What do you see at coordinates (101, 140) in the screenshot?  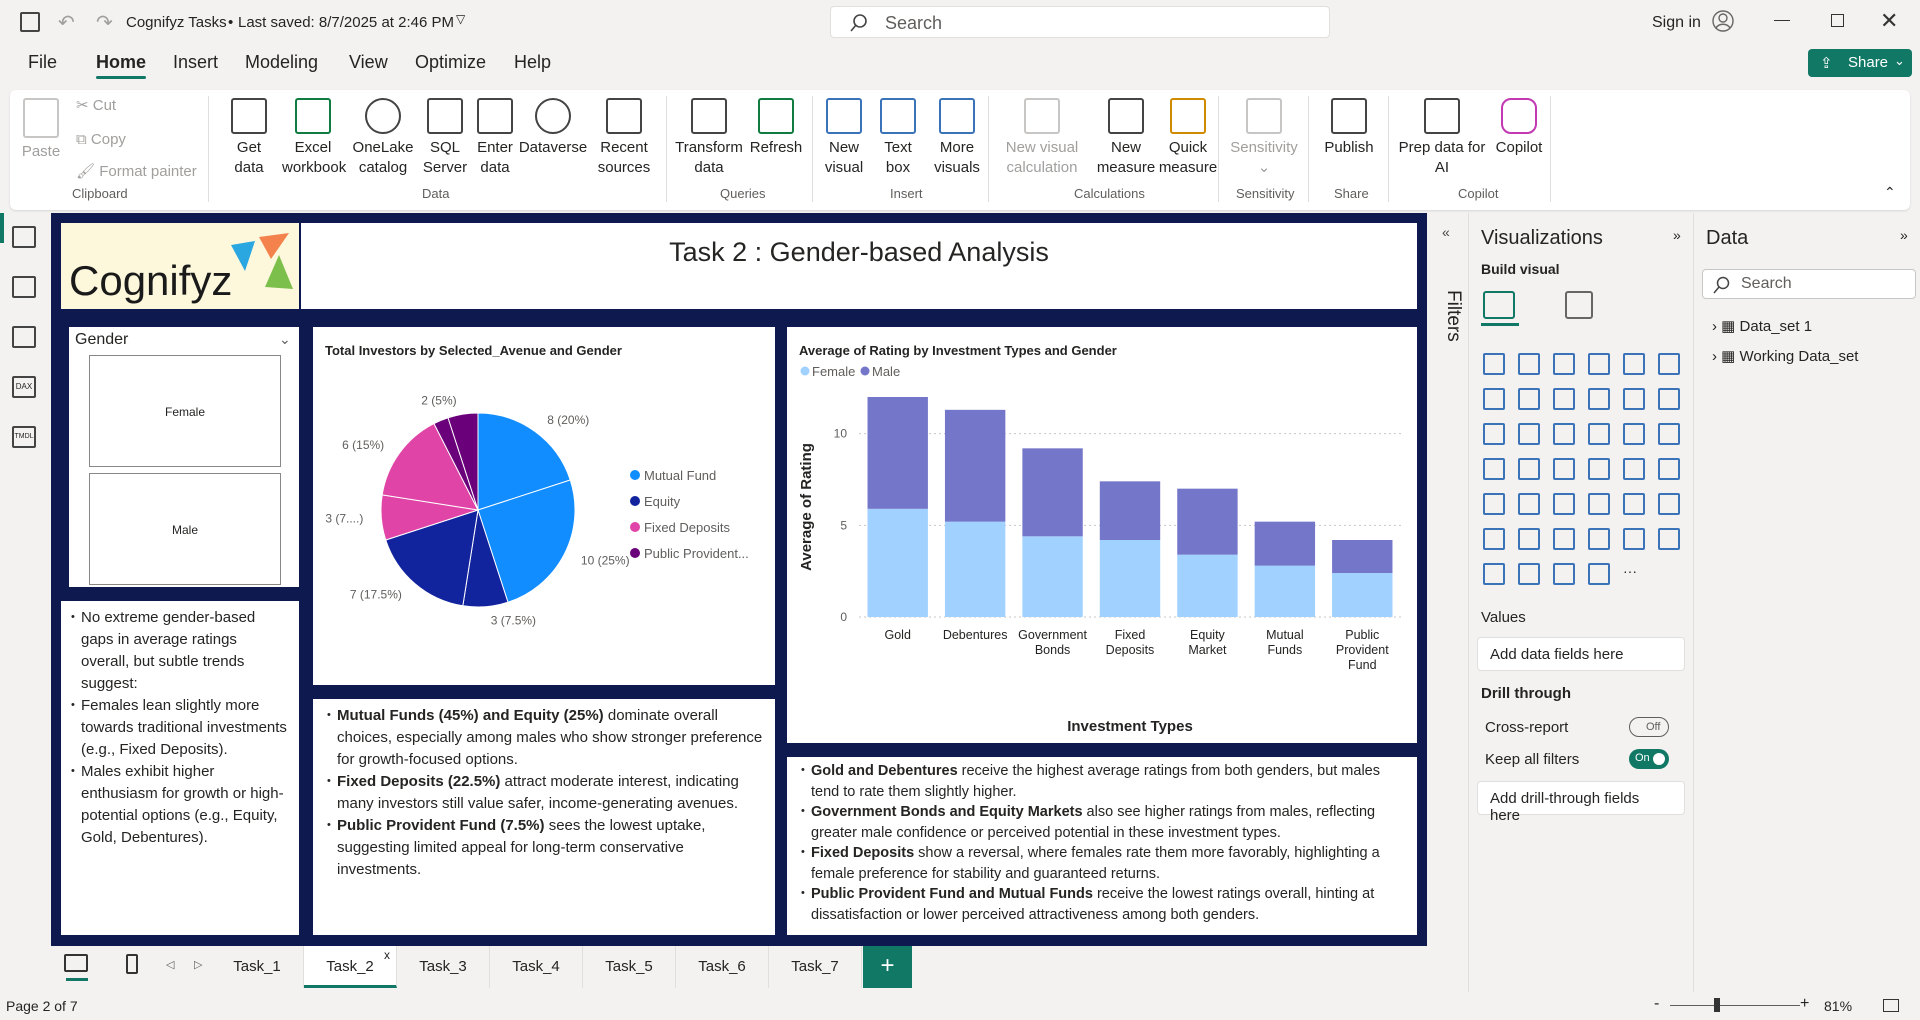 I see `copy-button: ⧉ Copy` at bounding box center [101, 140].